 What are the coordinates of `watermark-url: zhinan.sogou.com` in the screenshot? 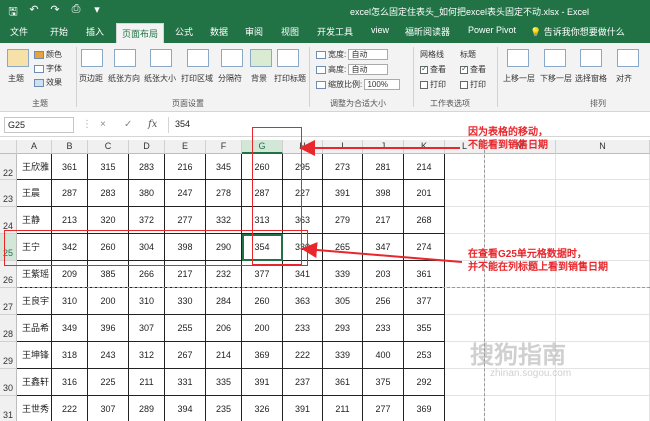 It's located at (531, 373).